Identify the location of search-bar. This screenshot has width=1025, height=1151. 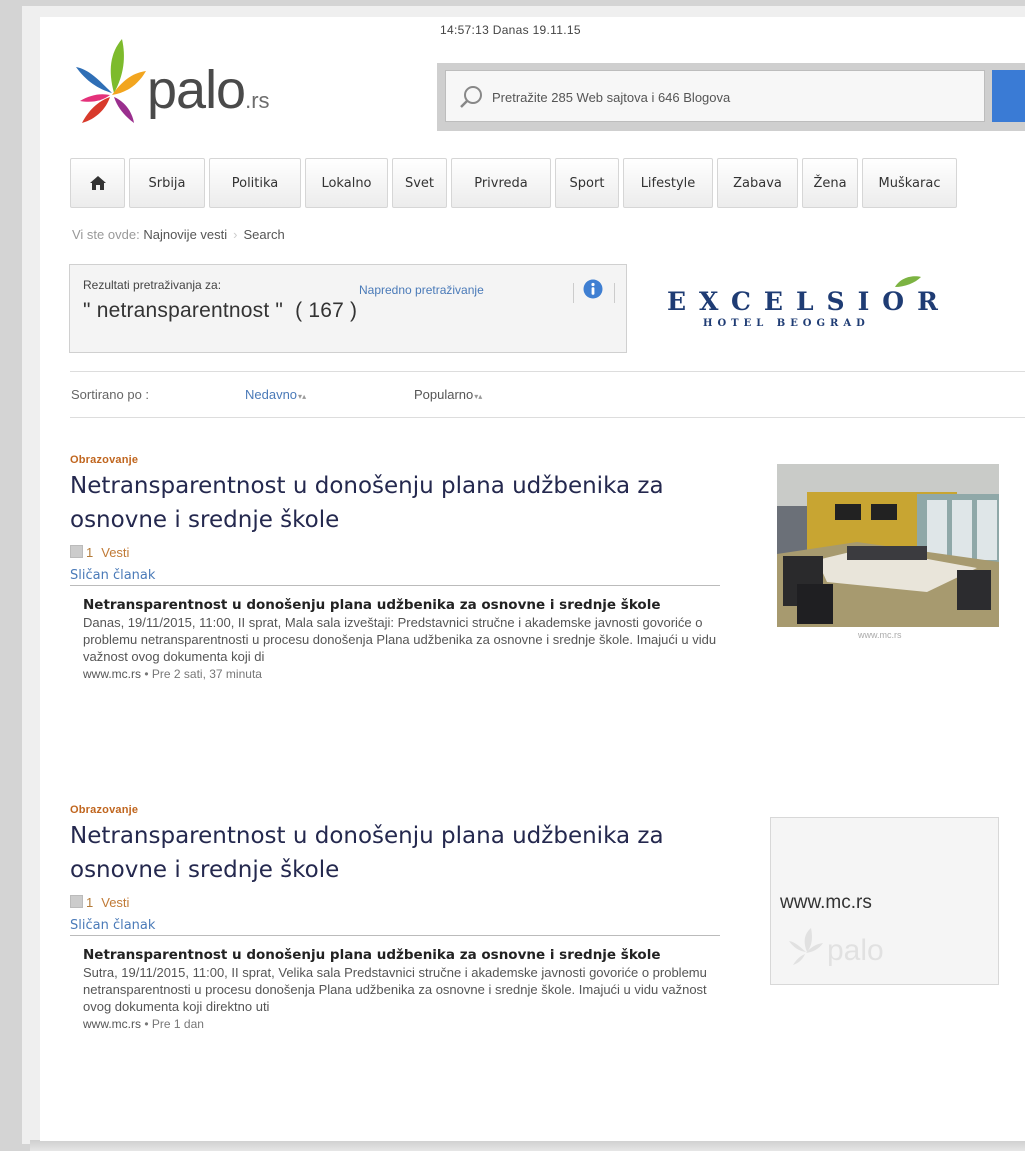
(731, 97).